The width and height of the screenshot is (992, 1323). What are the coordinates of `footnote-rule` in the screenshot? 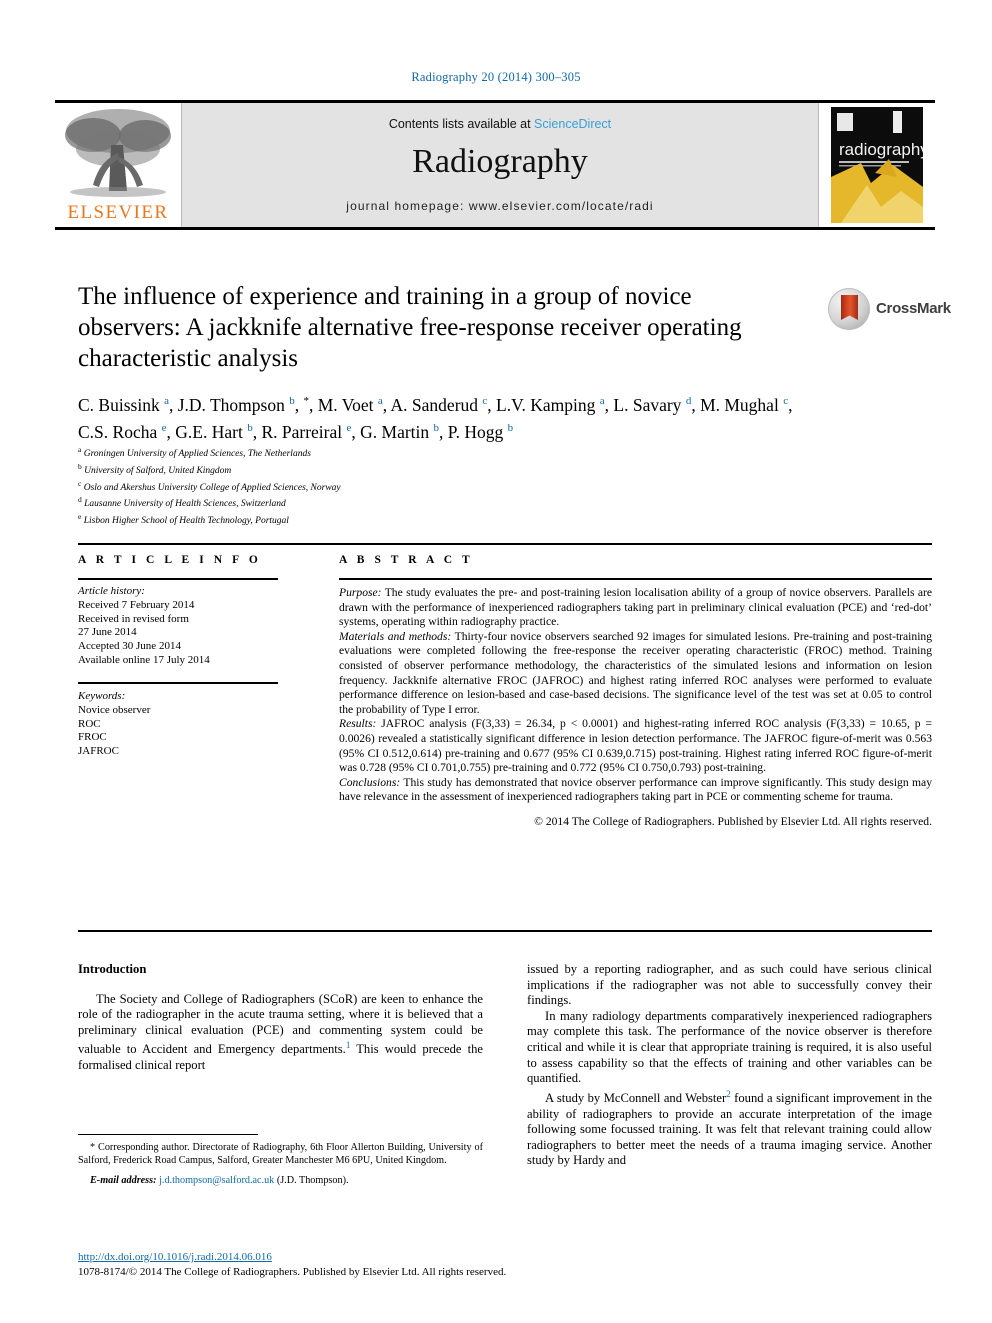 It's located at (168, 1135).